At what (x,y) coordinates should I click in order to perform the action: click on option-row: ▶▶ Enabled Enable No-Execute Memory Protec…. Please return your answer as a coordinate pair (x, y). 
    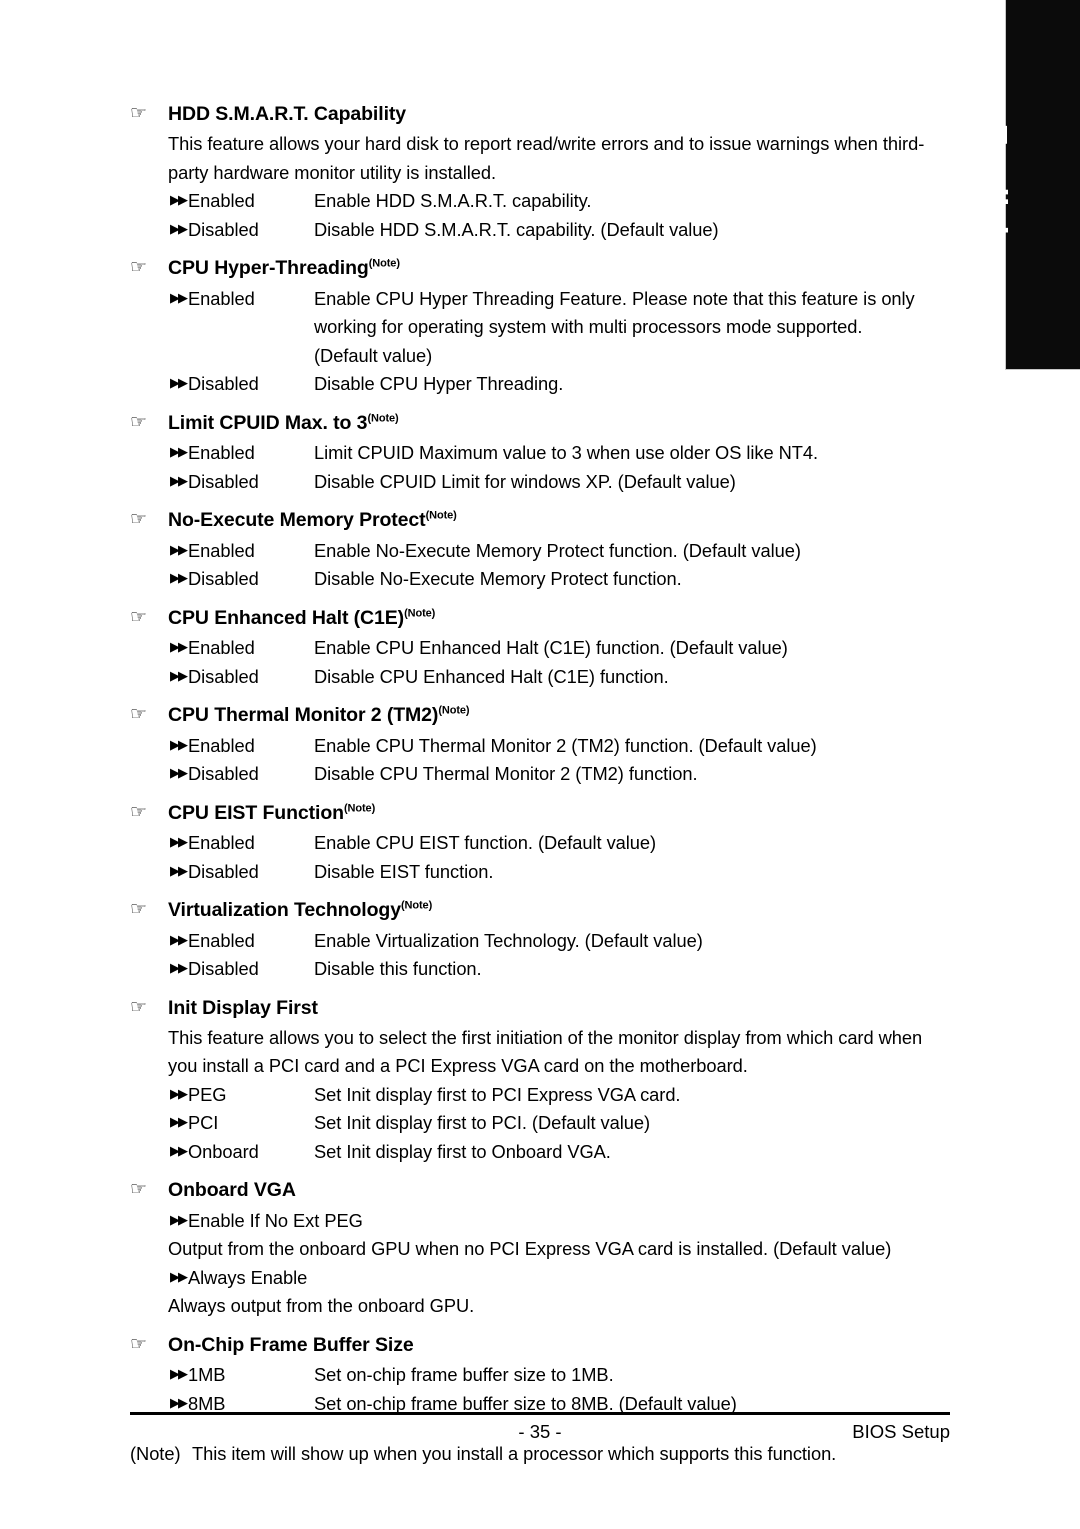
    Looking at the image, I should click on (560, 551).